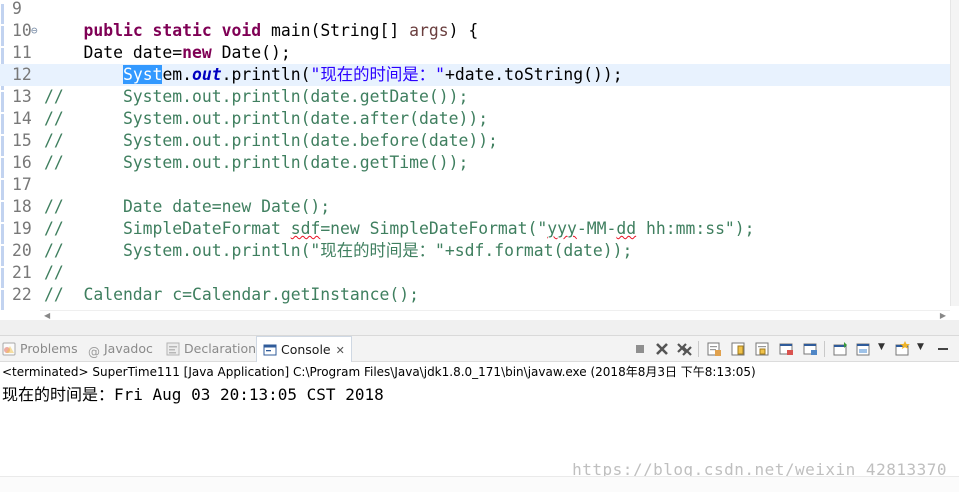 The image size is (959, 492). I want to click on line-number: 20, so click(22, 250).